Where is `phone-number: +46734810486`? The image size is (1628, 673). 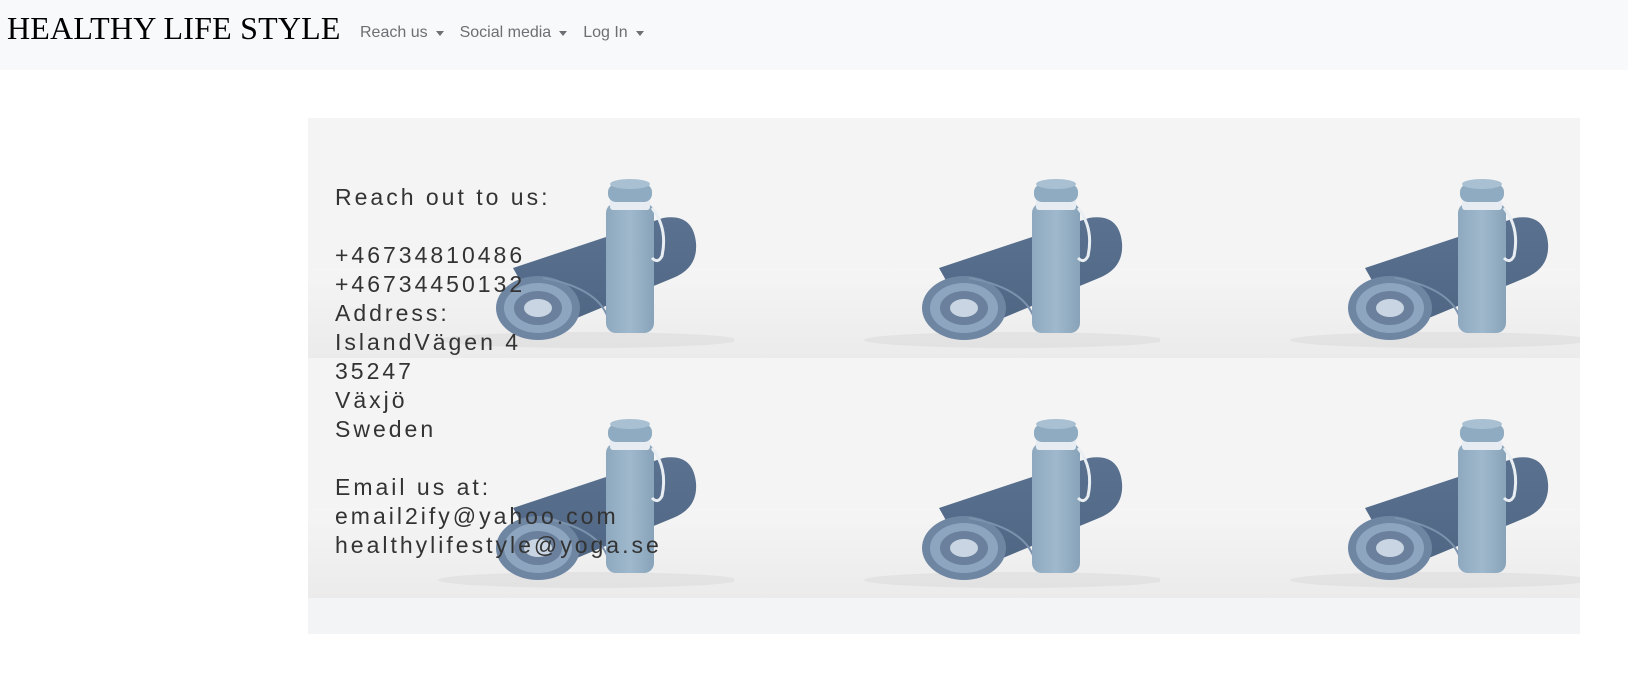
phone-number: +46734810486 is located at coordinates (430, 255).